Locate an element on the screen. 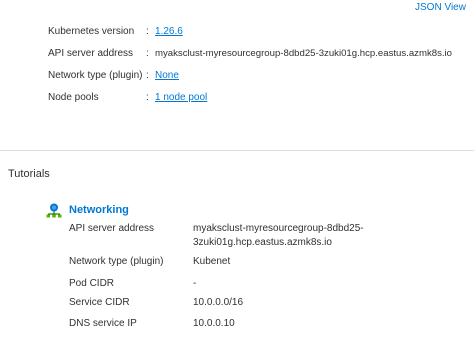 The width and height of the screenshot is (474, 340). net-dns-service-ip-label: DNS service IP is located at coordinates (103, 323).